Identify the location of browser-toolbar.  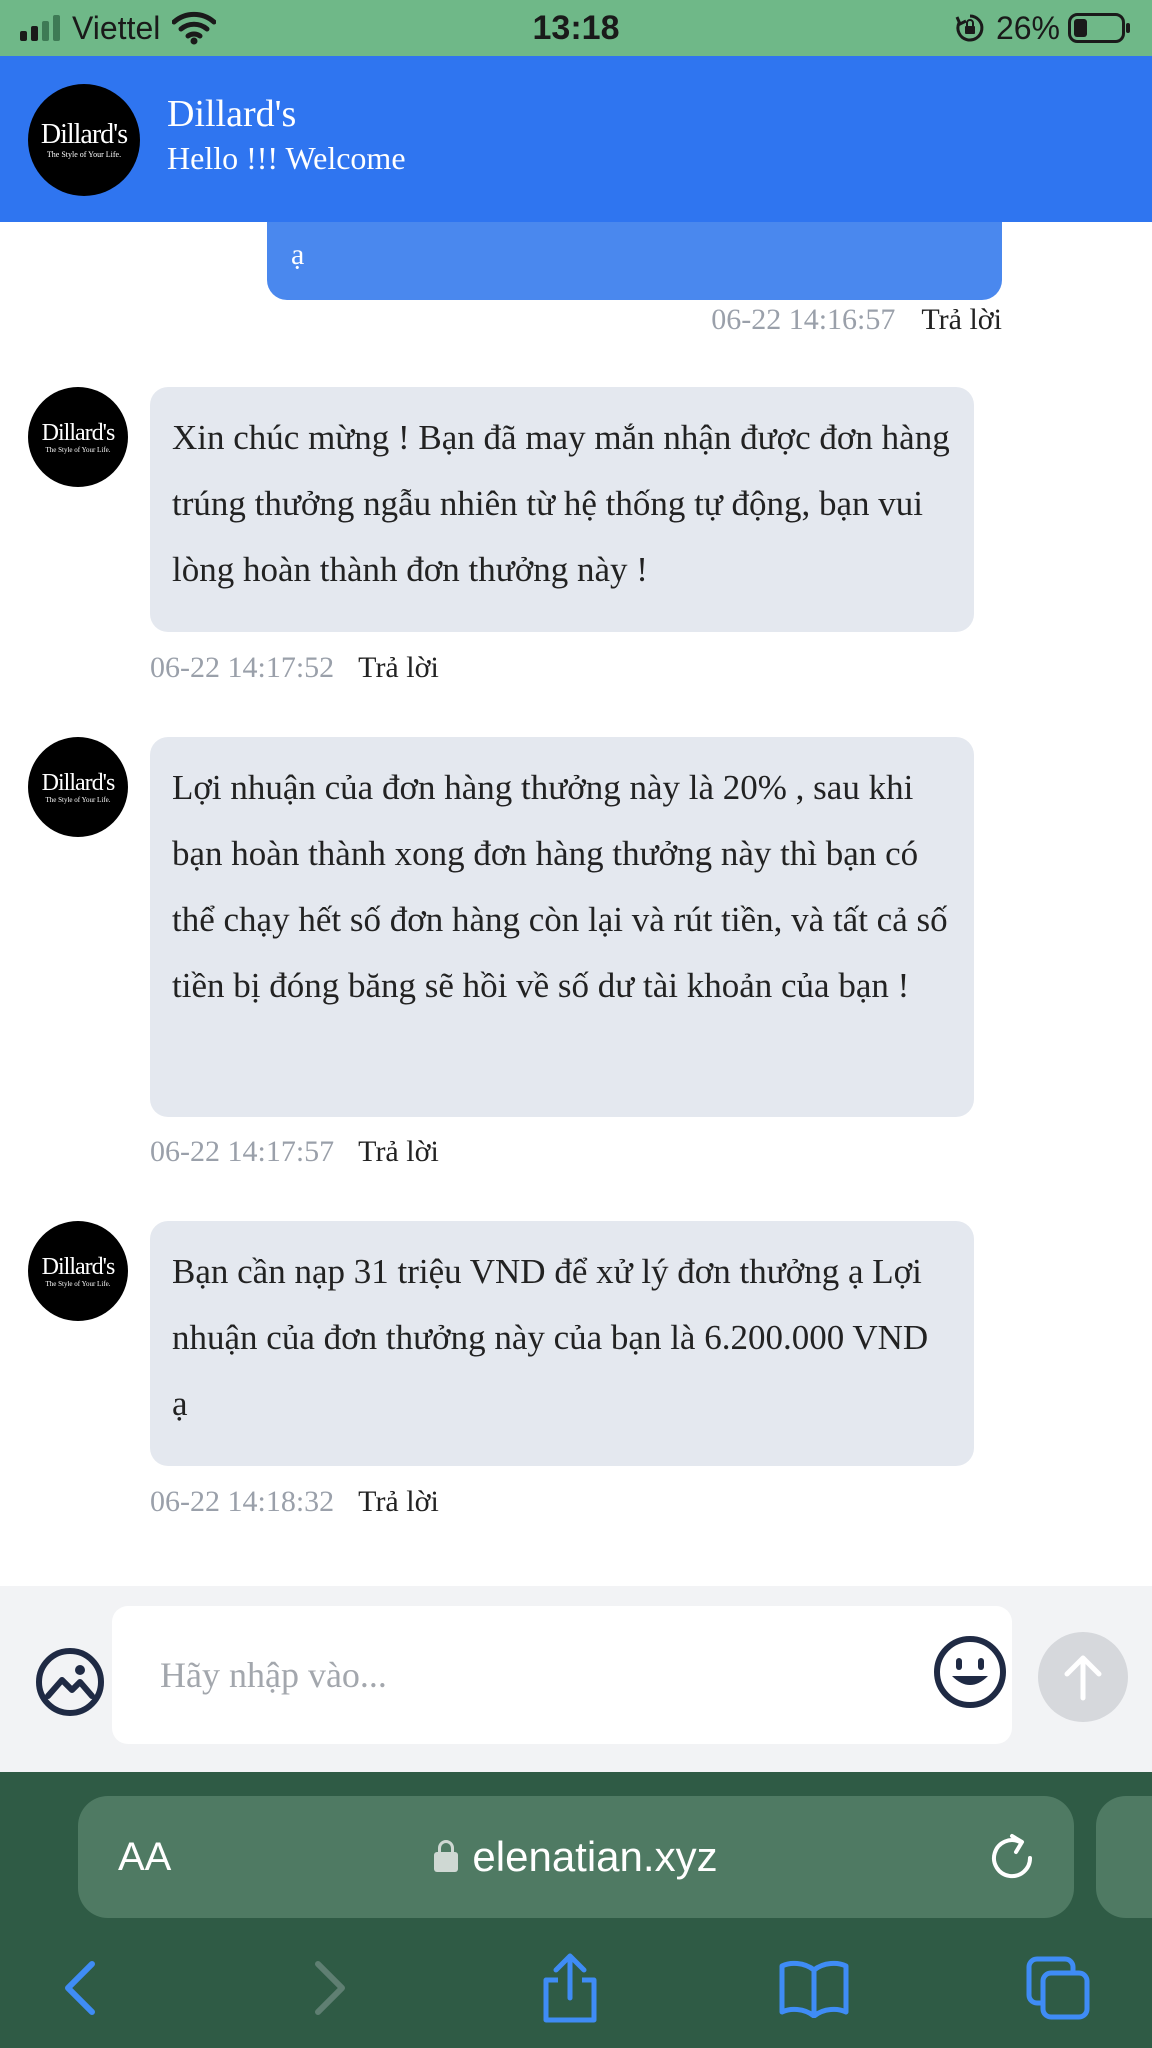
(576, 1988).